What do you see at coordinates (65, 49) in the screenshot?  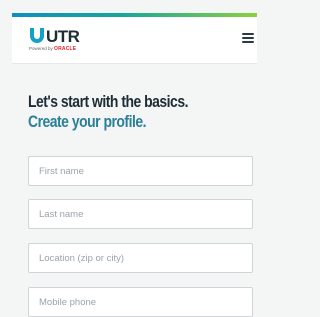 I see `oracle-brand: ORACLE` at bounding box center [65, 49].